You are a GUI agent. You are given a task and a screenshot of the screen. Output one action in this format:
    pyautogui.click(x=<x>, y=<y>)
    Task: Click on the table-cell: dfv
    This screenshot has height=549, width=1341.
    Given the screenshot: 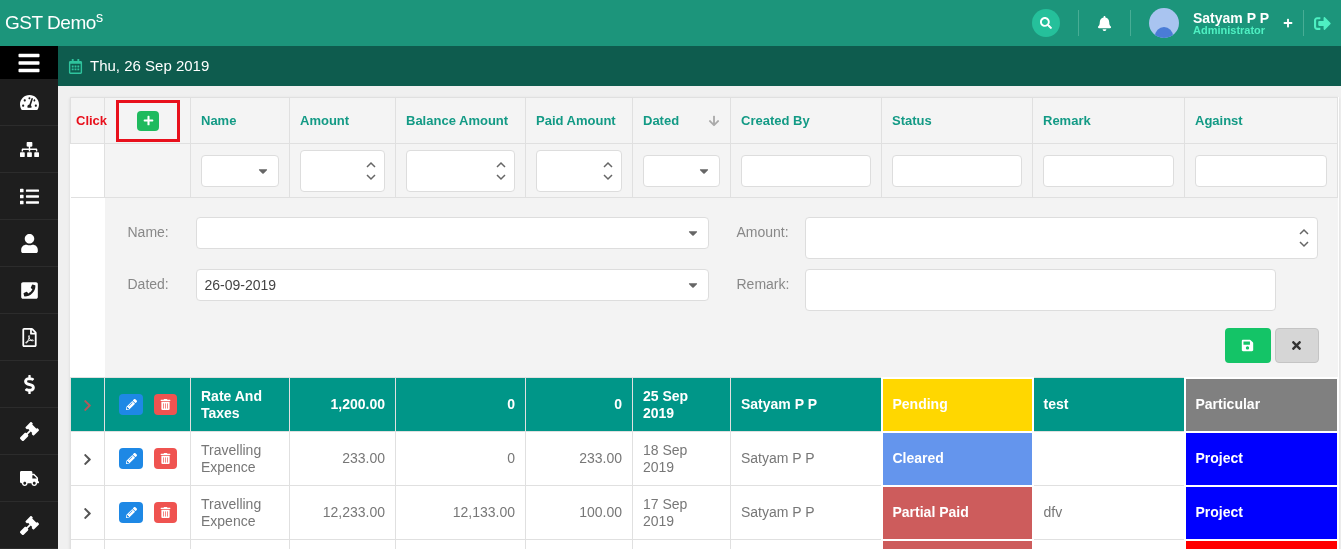 What is the action you would take?
    pyautogui.click(x=1053, y=512)
    